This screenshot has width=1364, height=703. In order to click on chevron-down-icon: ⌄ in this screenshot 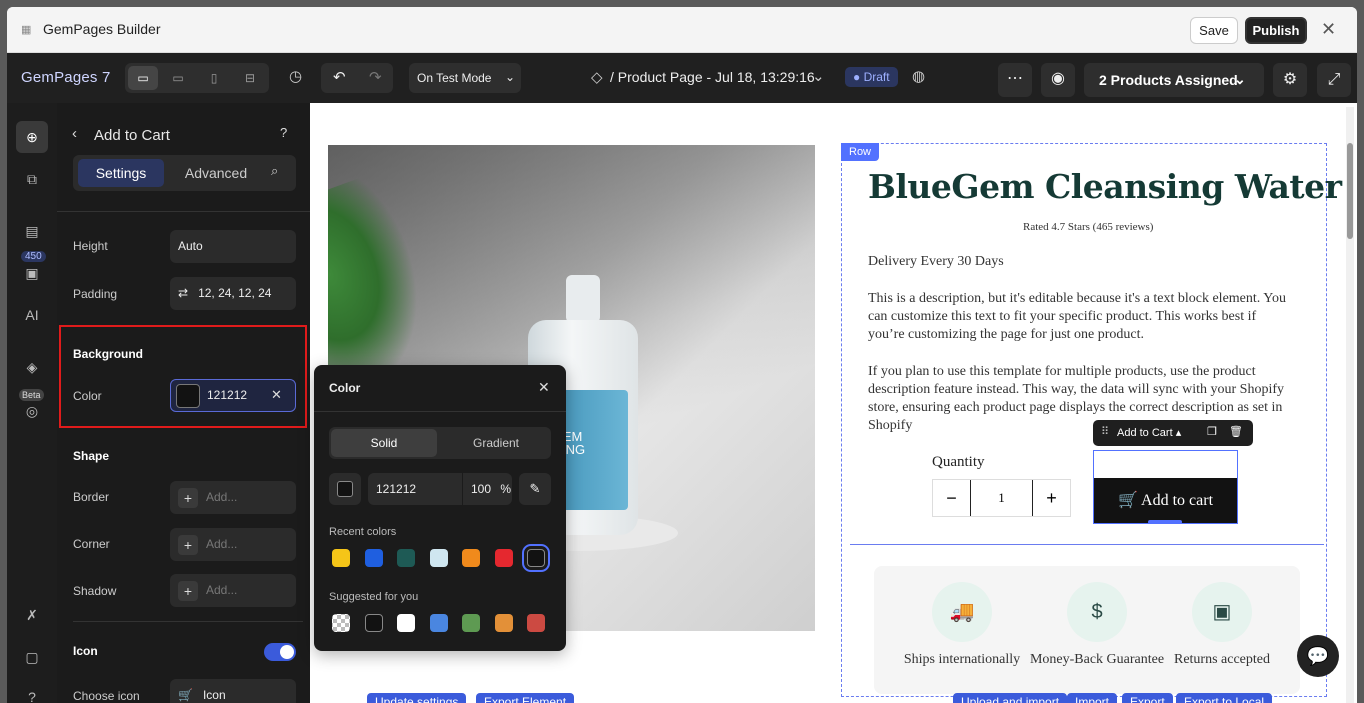, I will do `click(818, 76)`.